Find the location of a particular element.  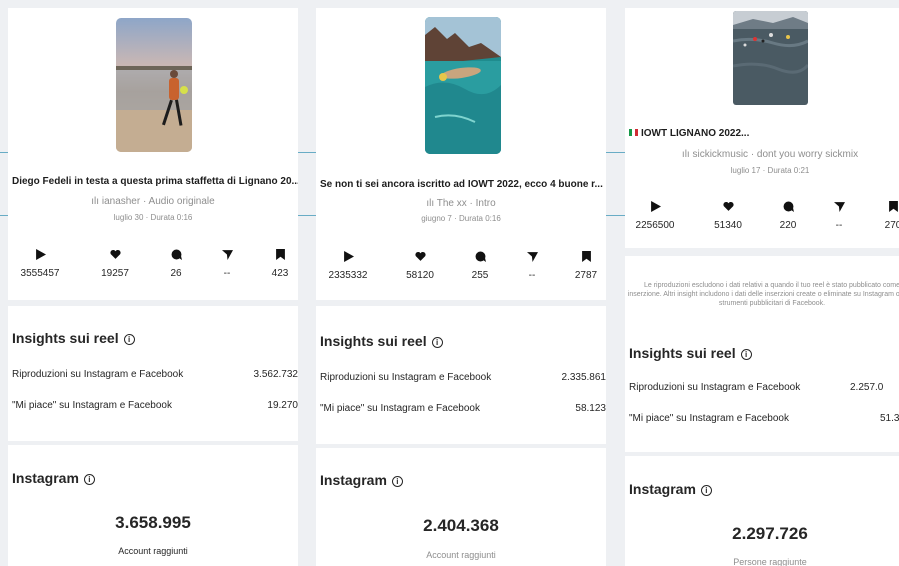

reach-value: 2.297.726 is located at coordinates (770, 533).